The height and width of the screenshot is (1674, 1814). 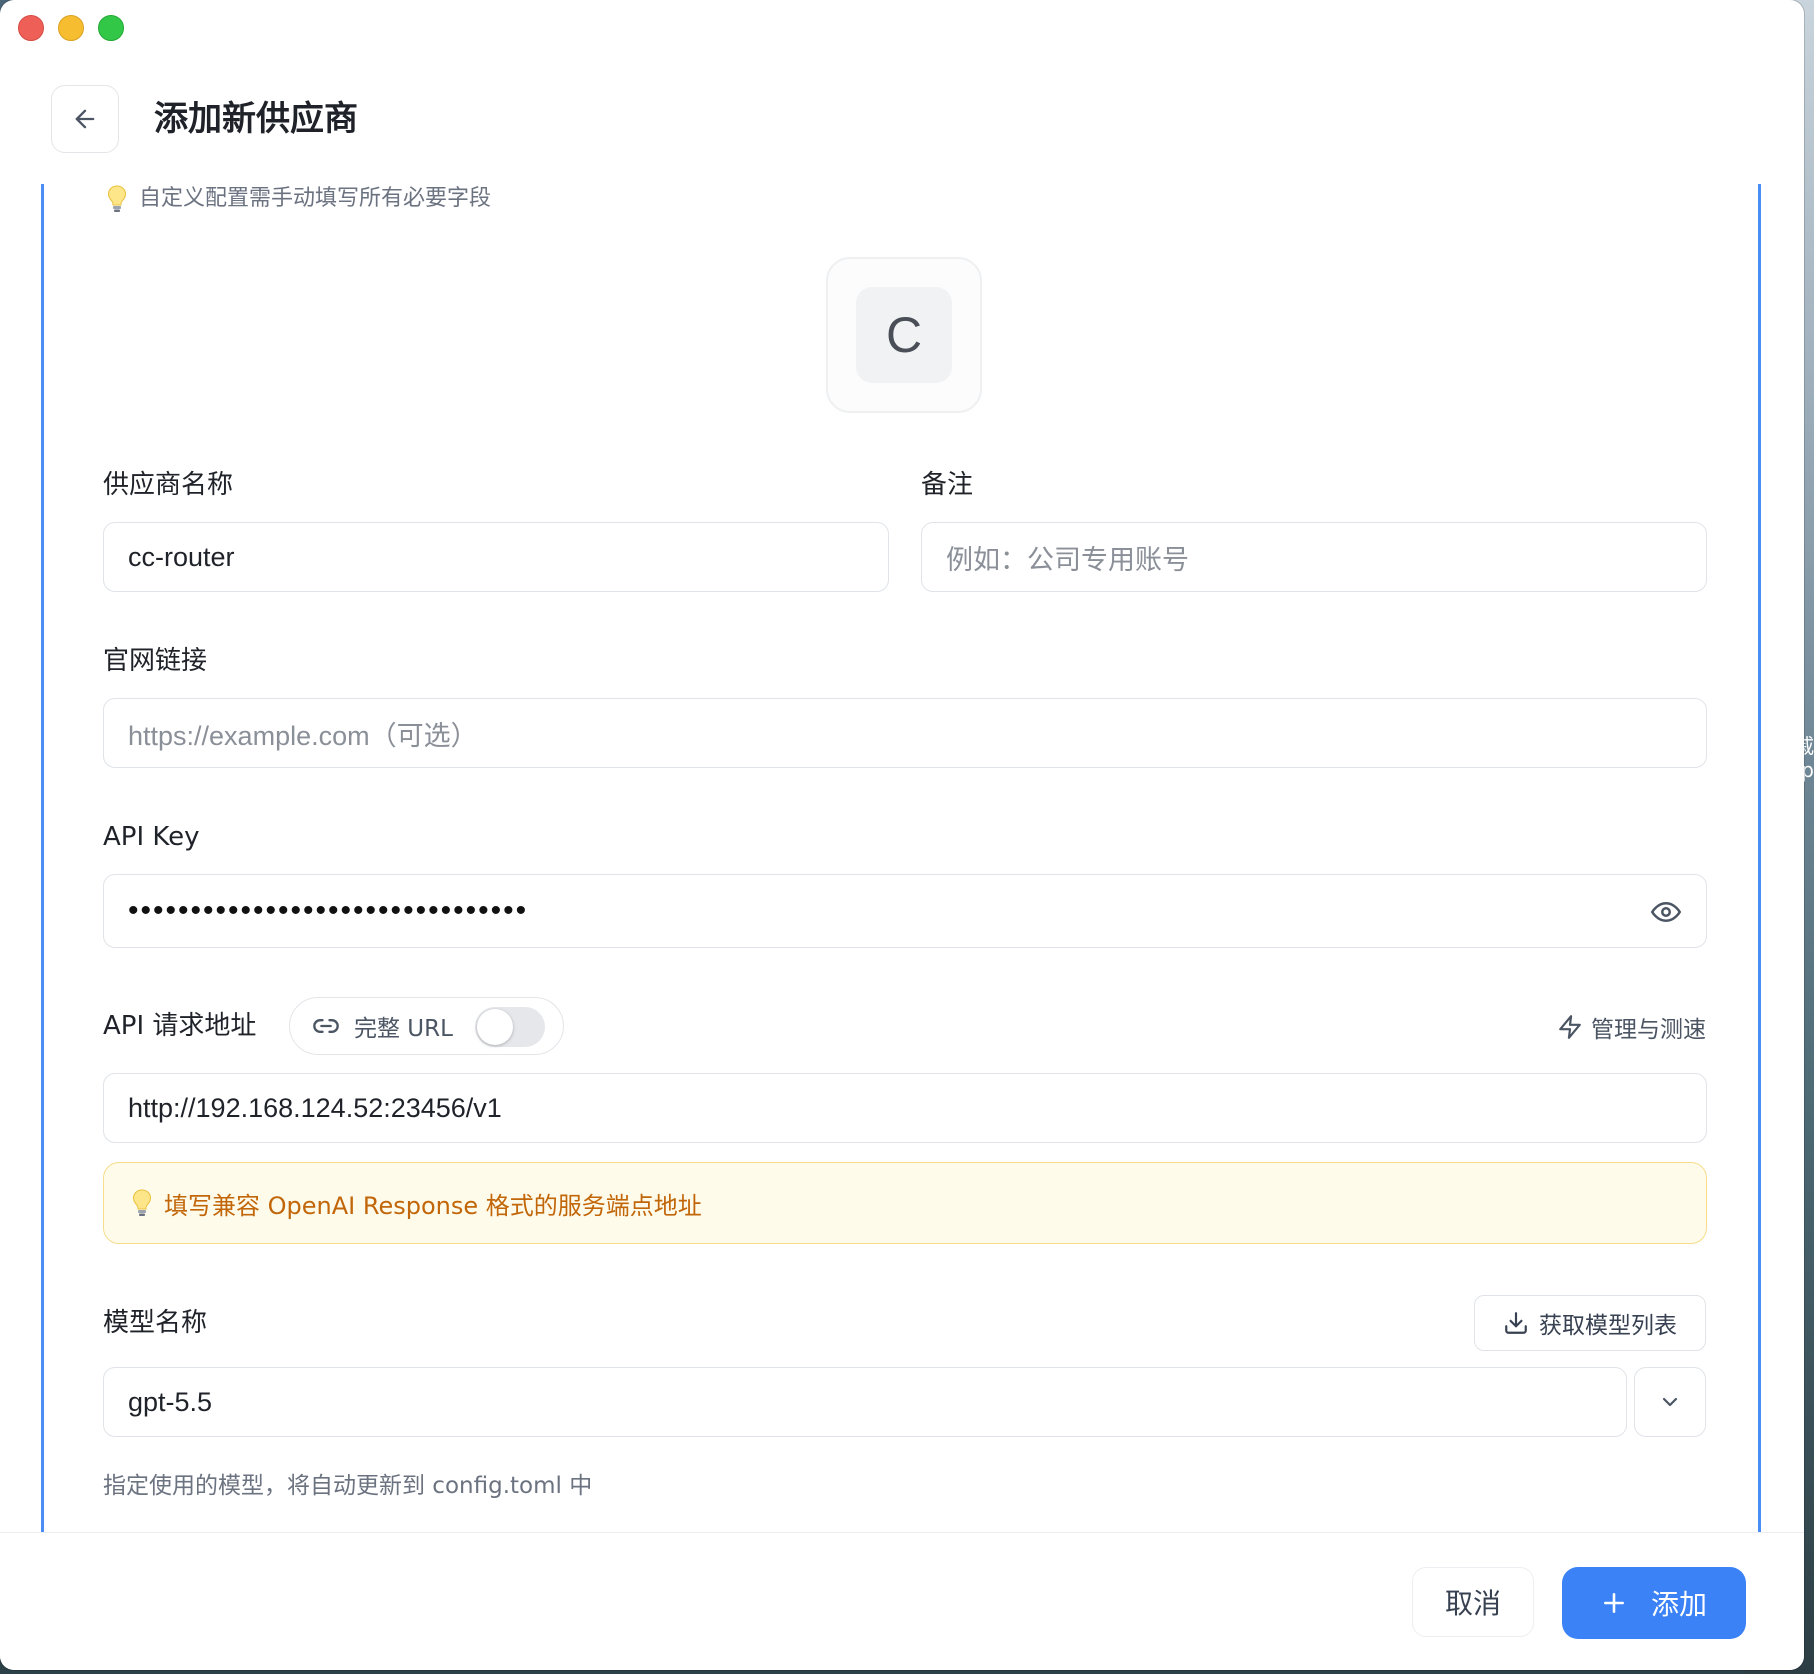 I want to click on notes-input: 例如：公司专用账号, so click(x=1314, y=557).